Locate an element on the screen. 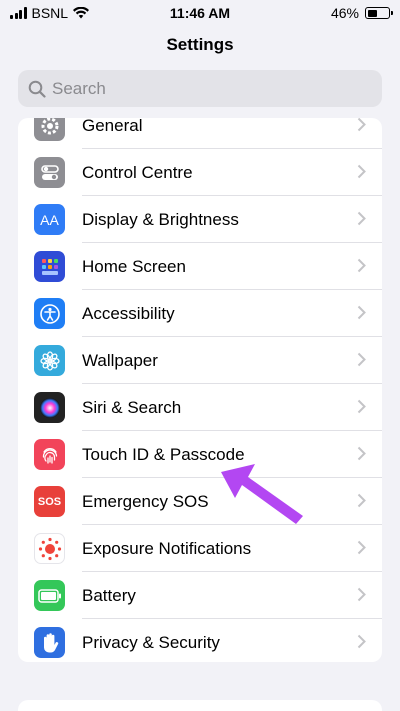  settings-item-emergency-sos: SOS Emergency SOS is located at coordinates (200, 501).